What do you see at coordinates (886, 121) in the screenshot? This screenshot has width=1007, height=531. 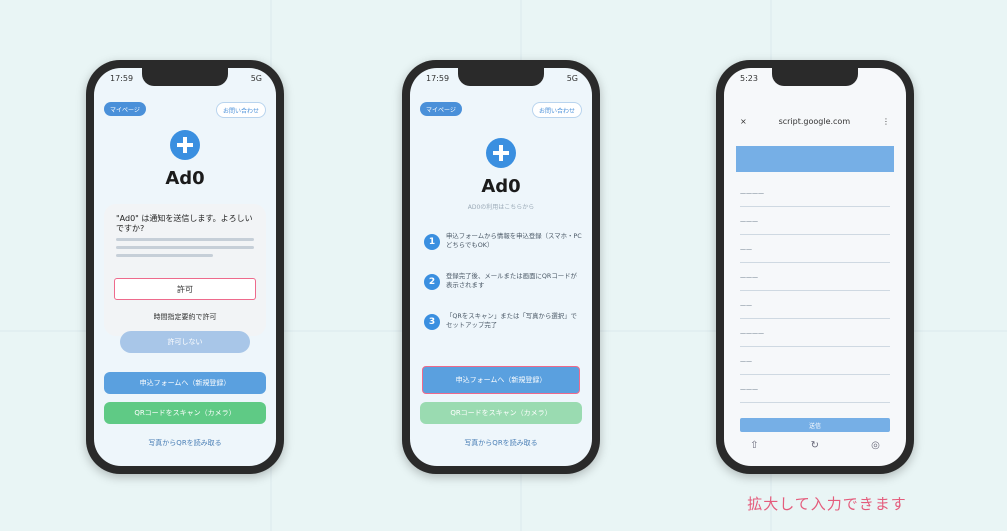 I see `menu-icon: ⋮` at bounding box center [886, 121].